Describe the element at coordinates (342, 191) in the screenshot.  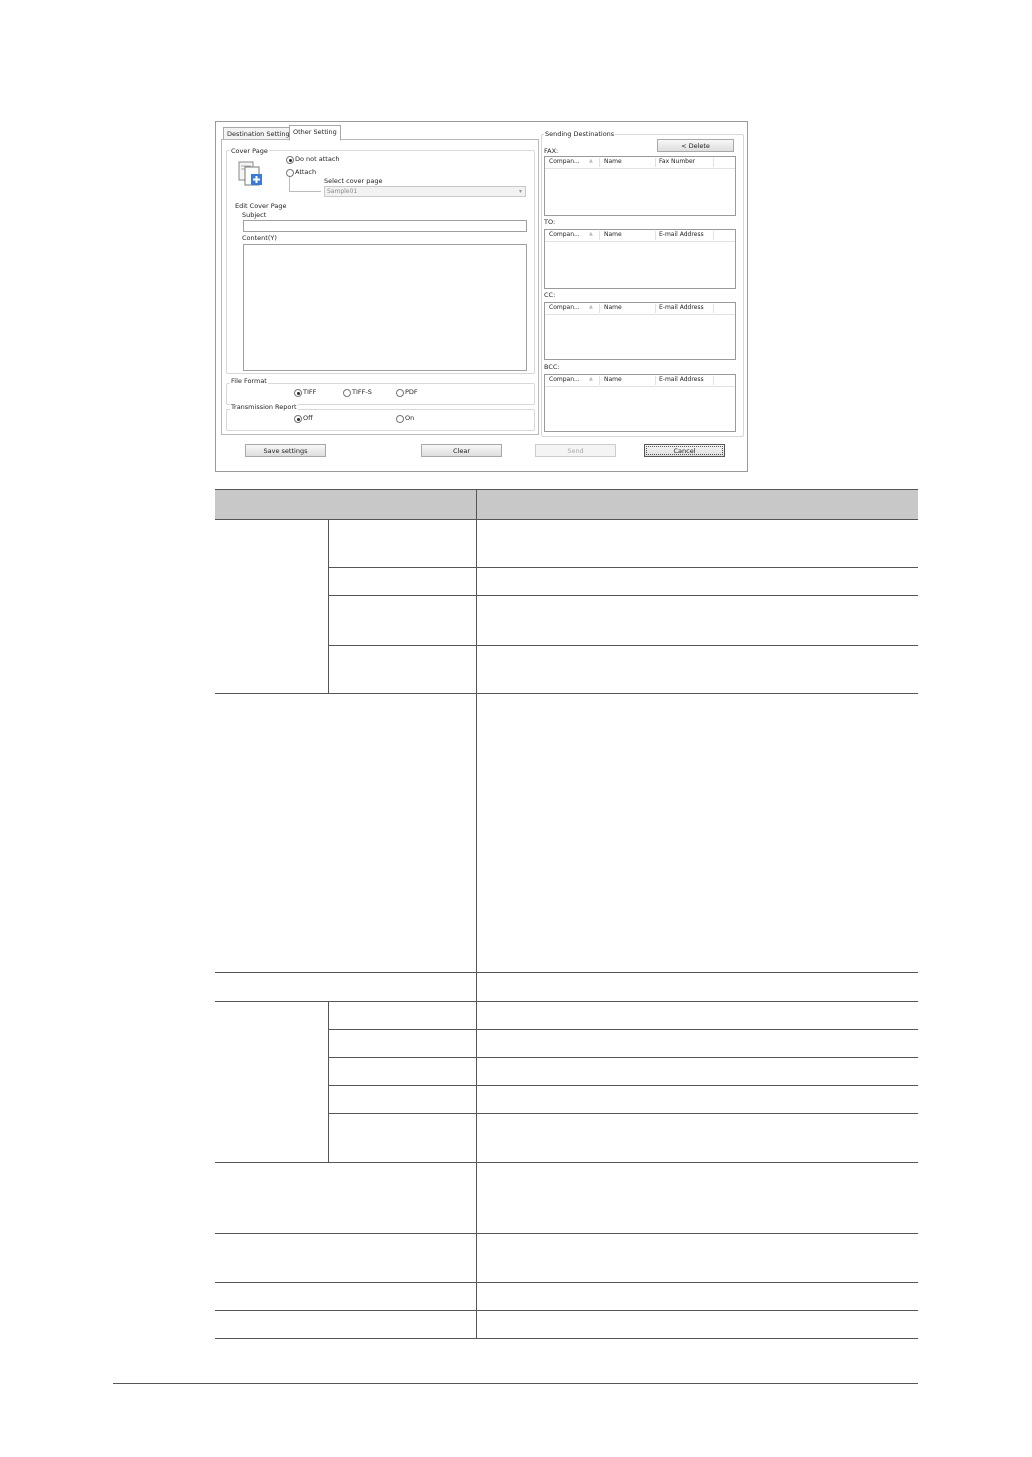
I see `cover-page-select-value: Sample01` at that location.